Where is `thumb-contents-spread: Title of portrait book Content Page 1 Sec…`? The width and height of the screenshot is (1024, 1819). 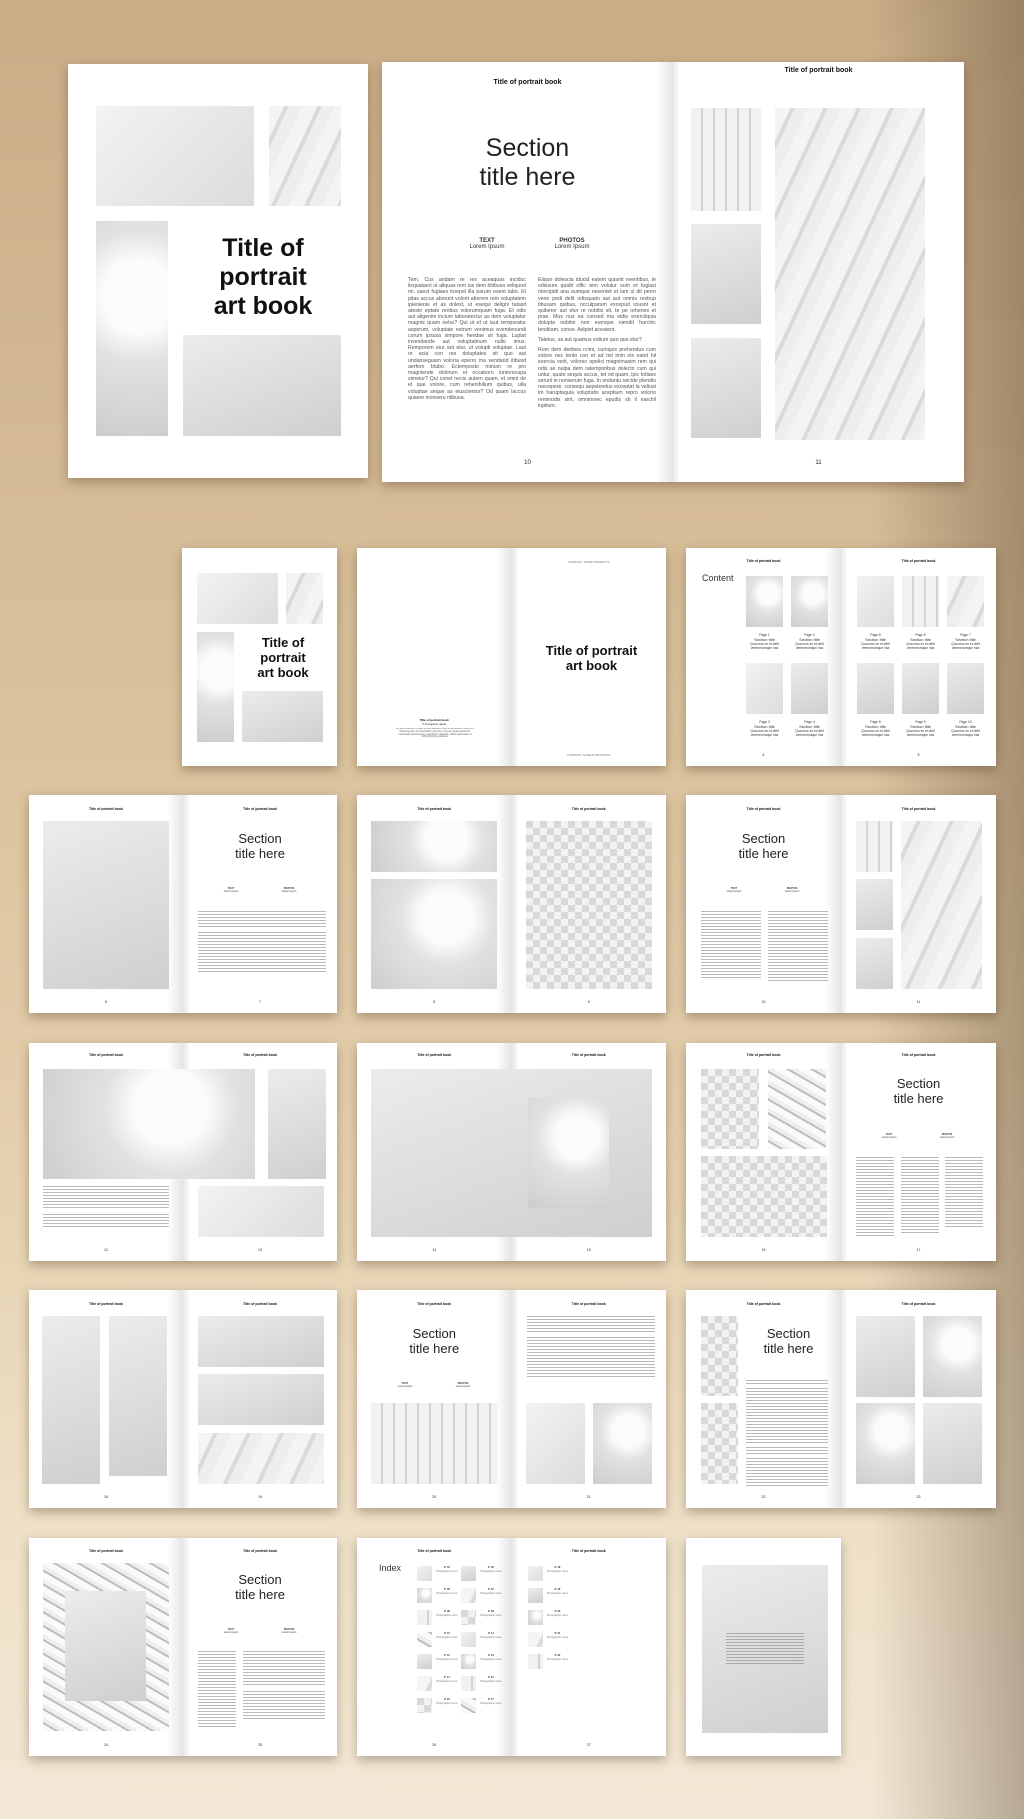 thumb-contents-spread: Title of portrait book Content Page 1 Sec… is located at coordinates (841, 657).